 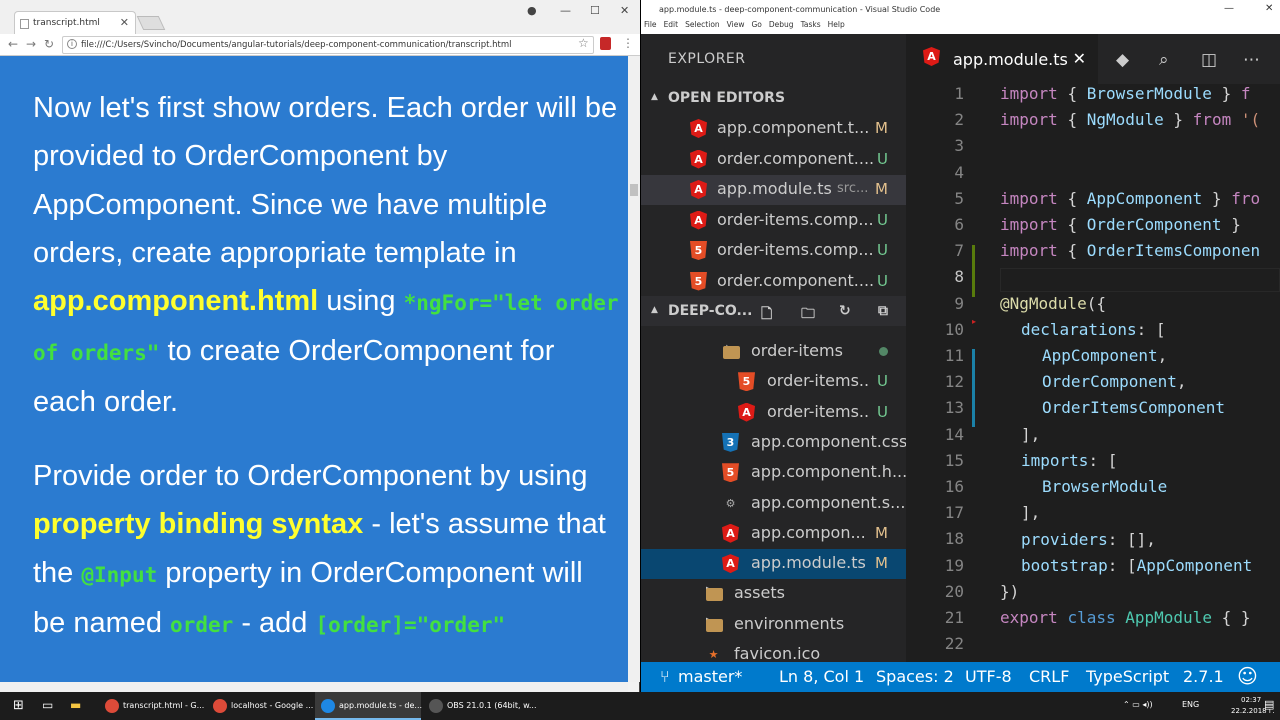 I want to click on open-editor-item: 5 order.component.... U, so click(x=773, y=282).